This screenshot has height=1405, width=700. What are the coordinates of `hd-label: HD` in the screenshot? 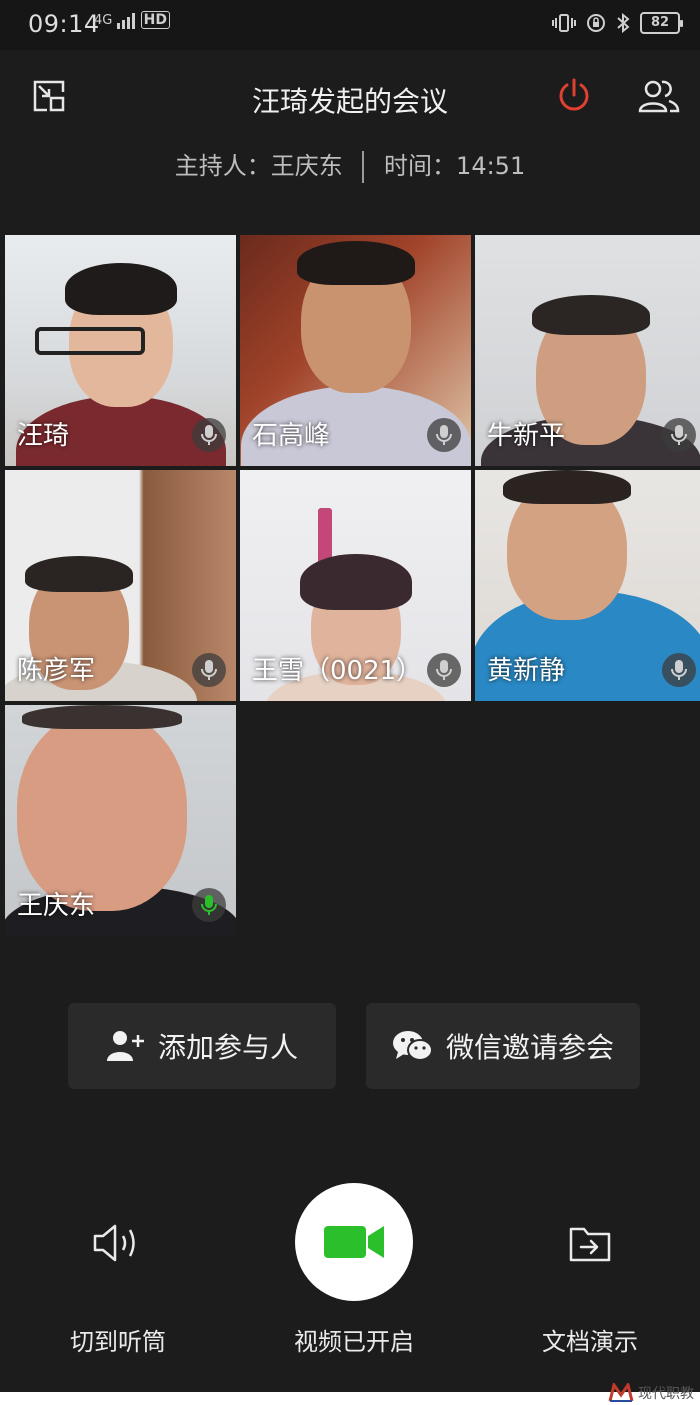 It's located at (155, 20).